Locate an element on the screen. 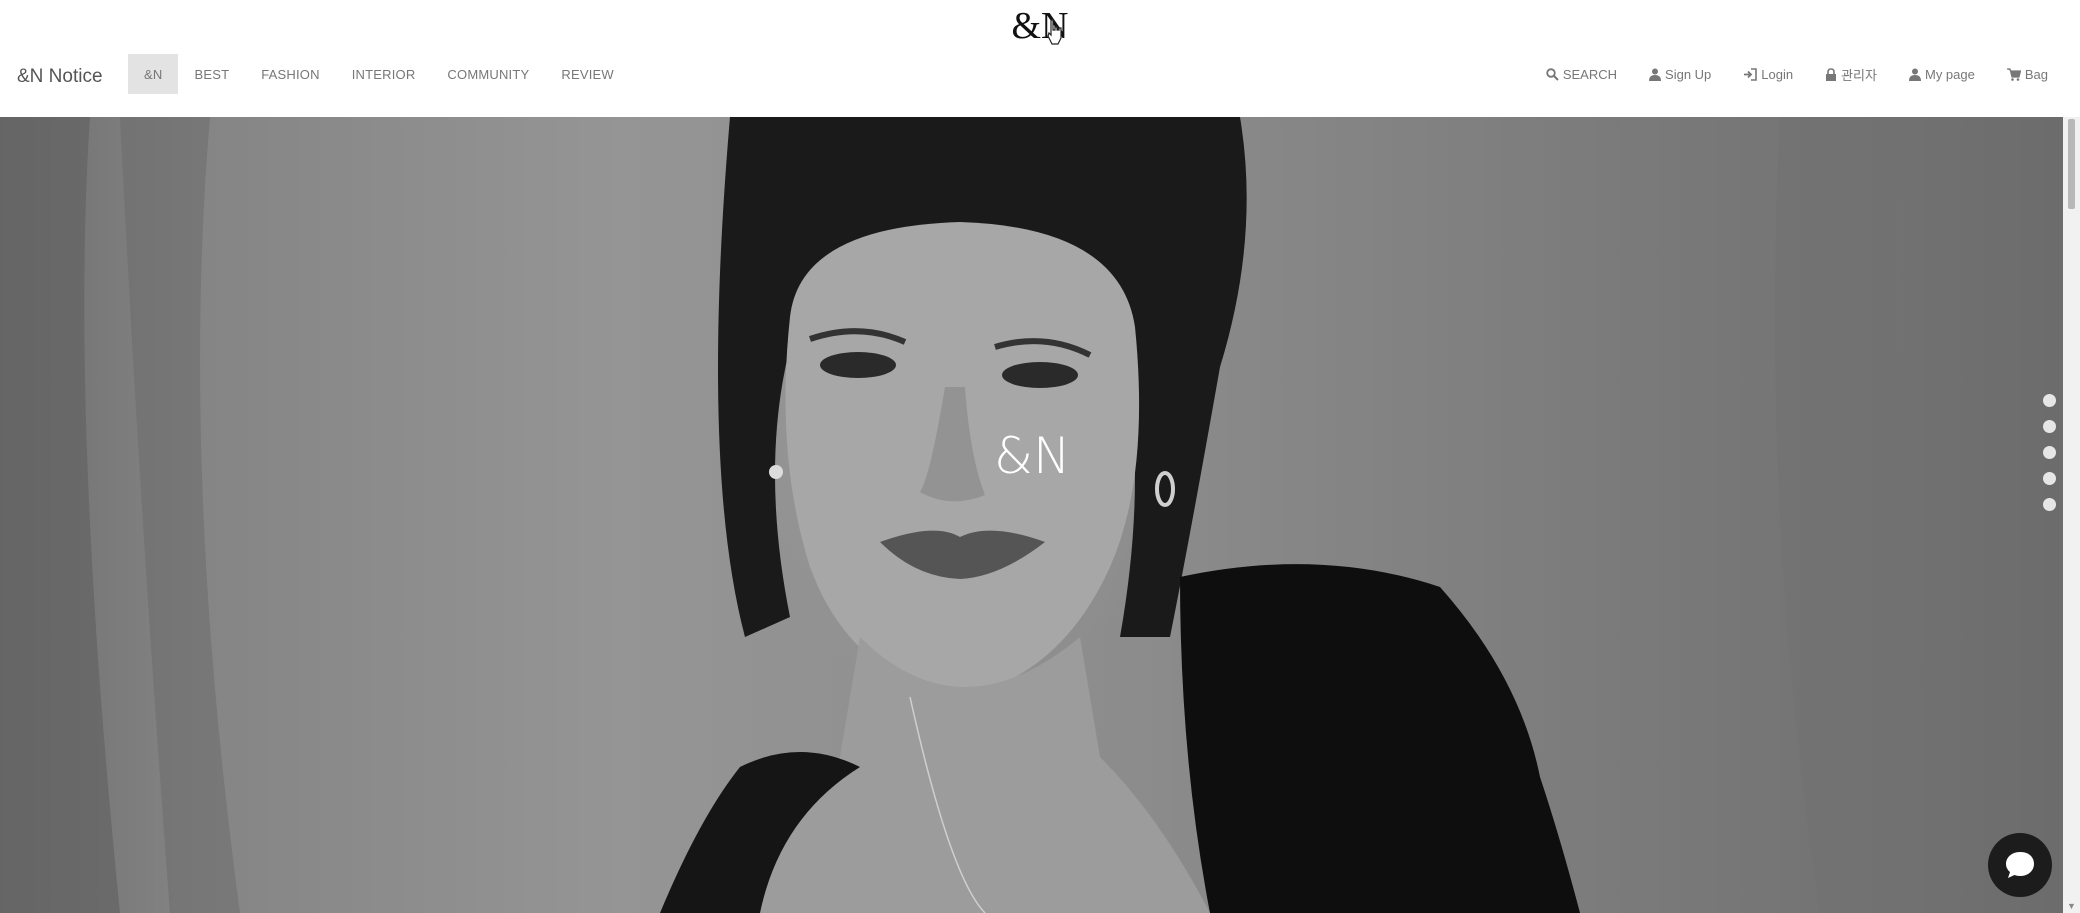 This screenshot has height=913, width=2080. scrollbar-thumb is located at coordinates (2071, 164).